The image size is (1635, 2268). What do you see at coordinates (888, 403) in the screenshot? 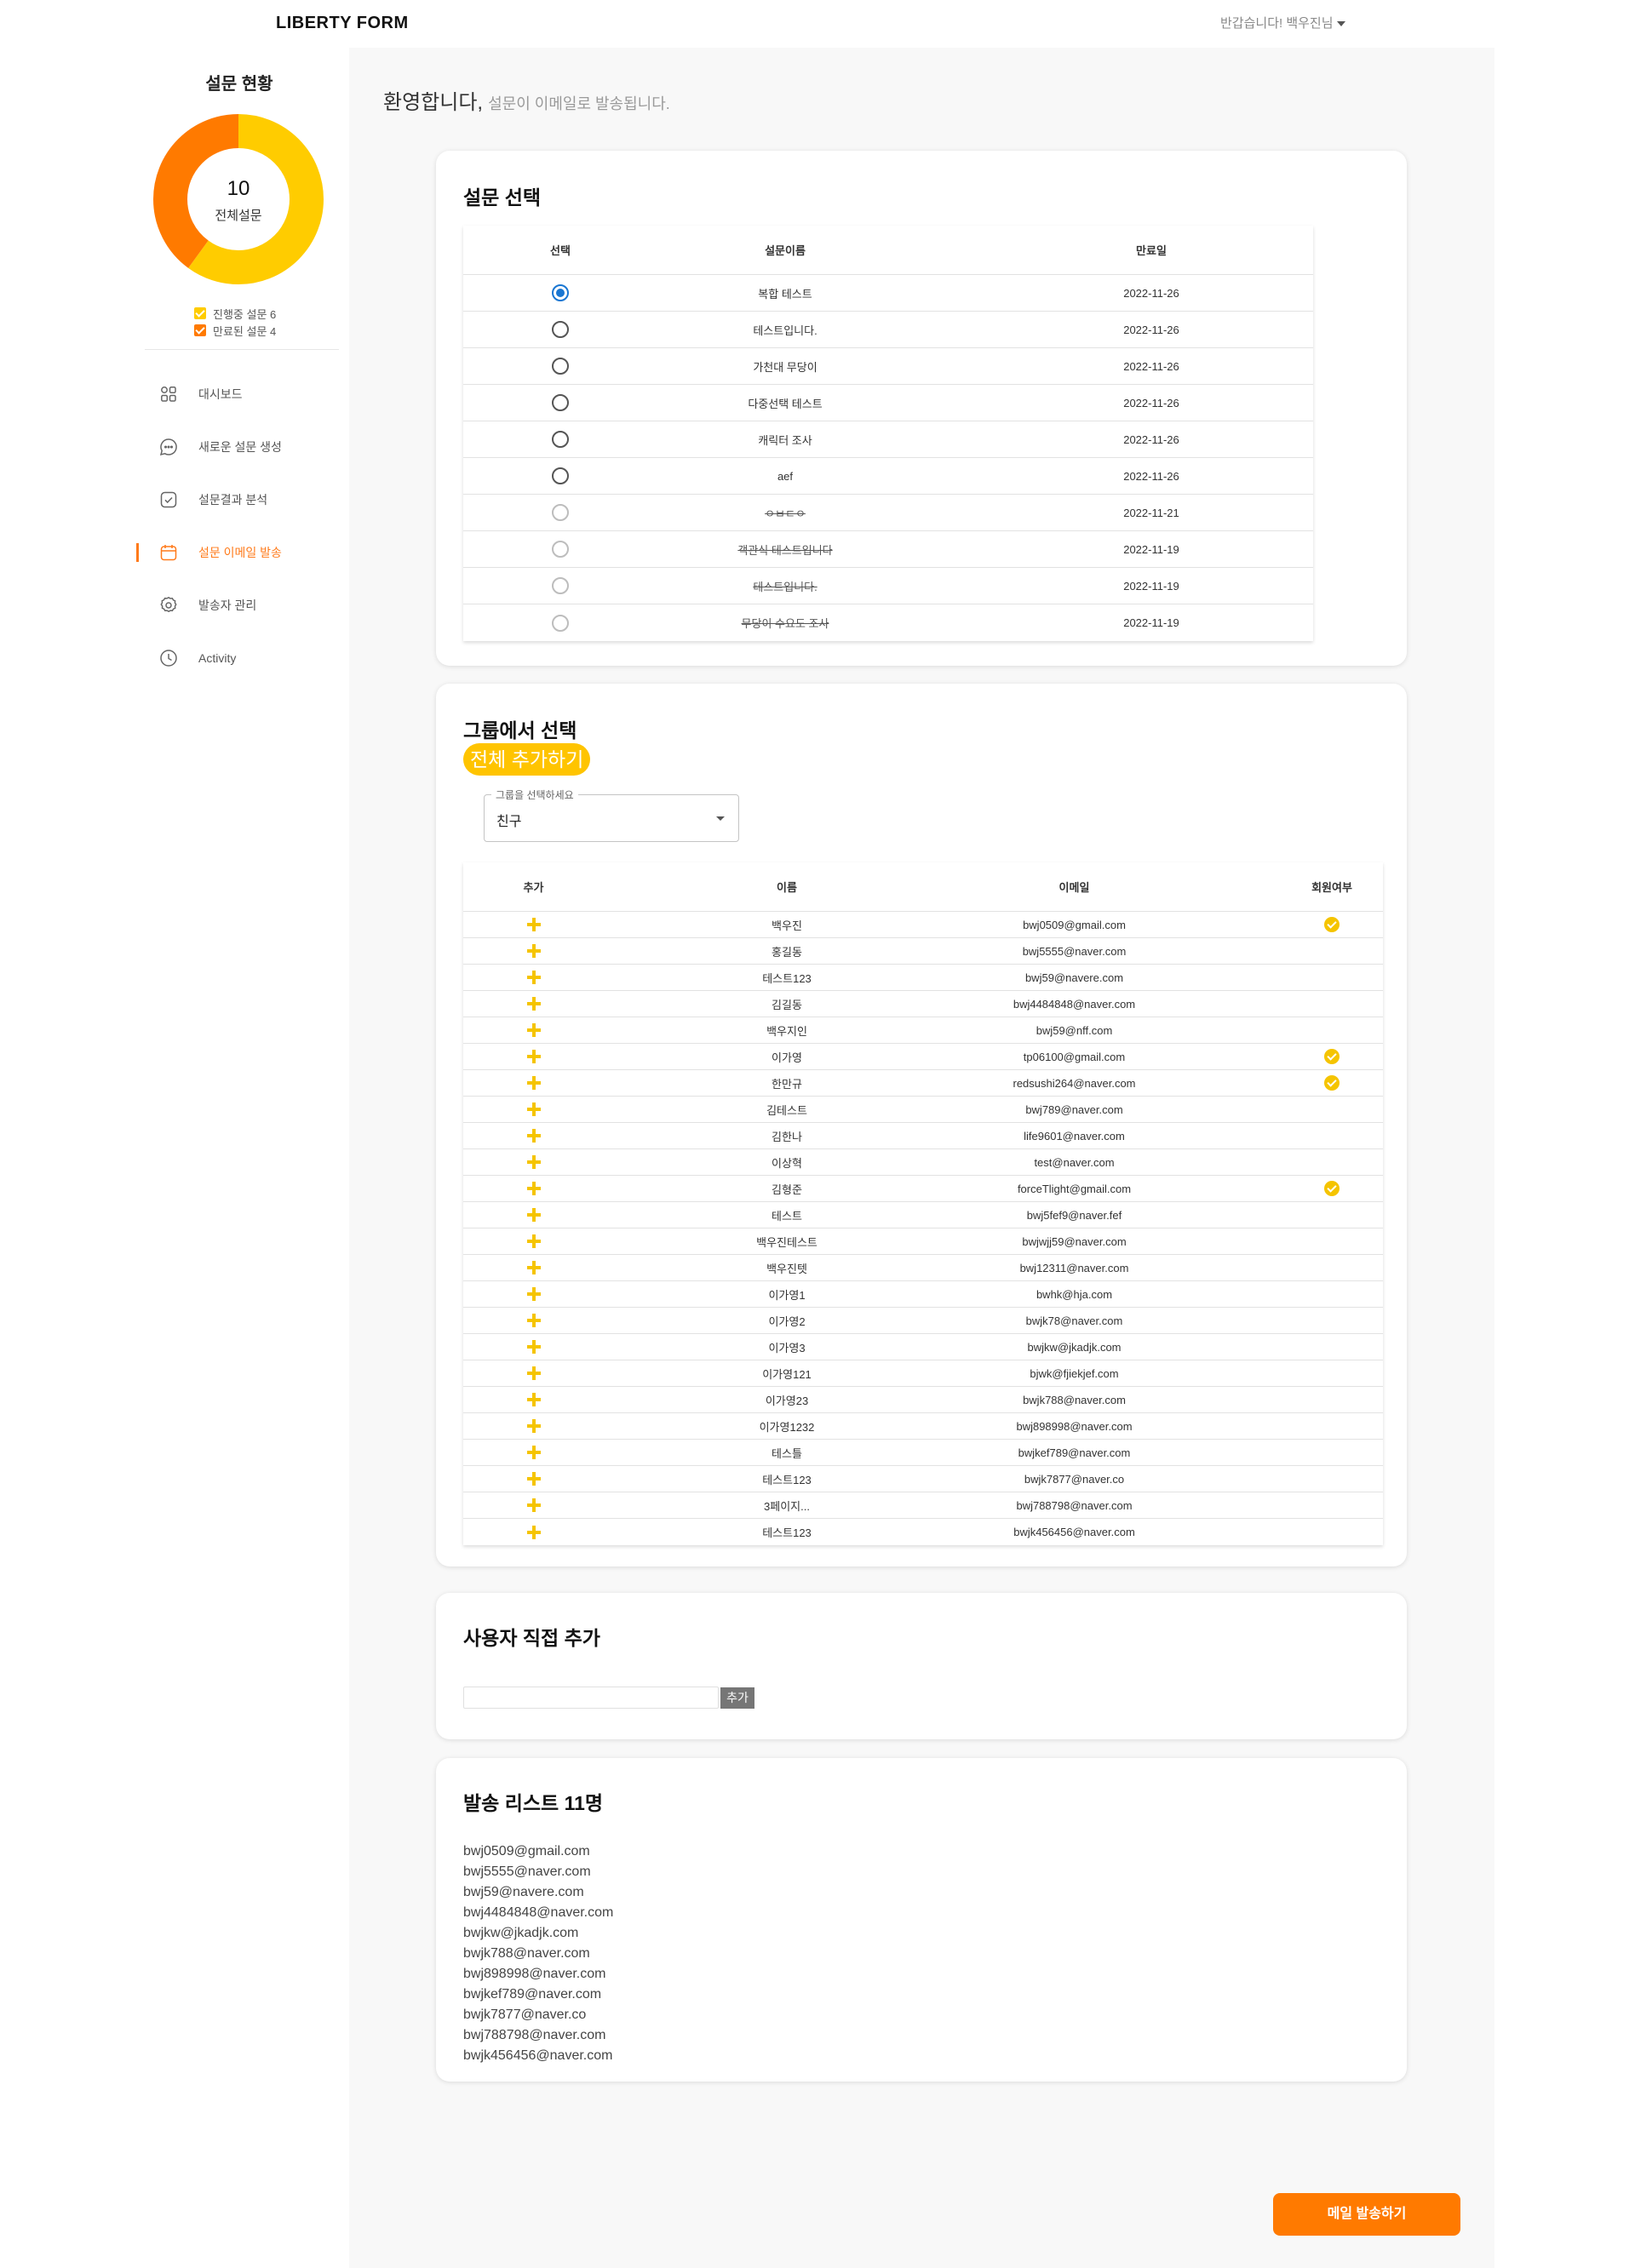
I see `survey-row: 다중선택 테스트 2022-11-26` at bounding box center [888, 403].